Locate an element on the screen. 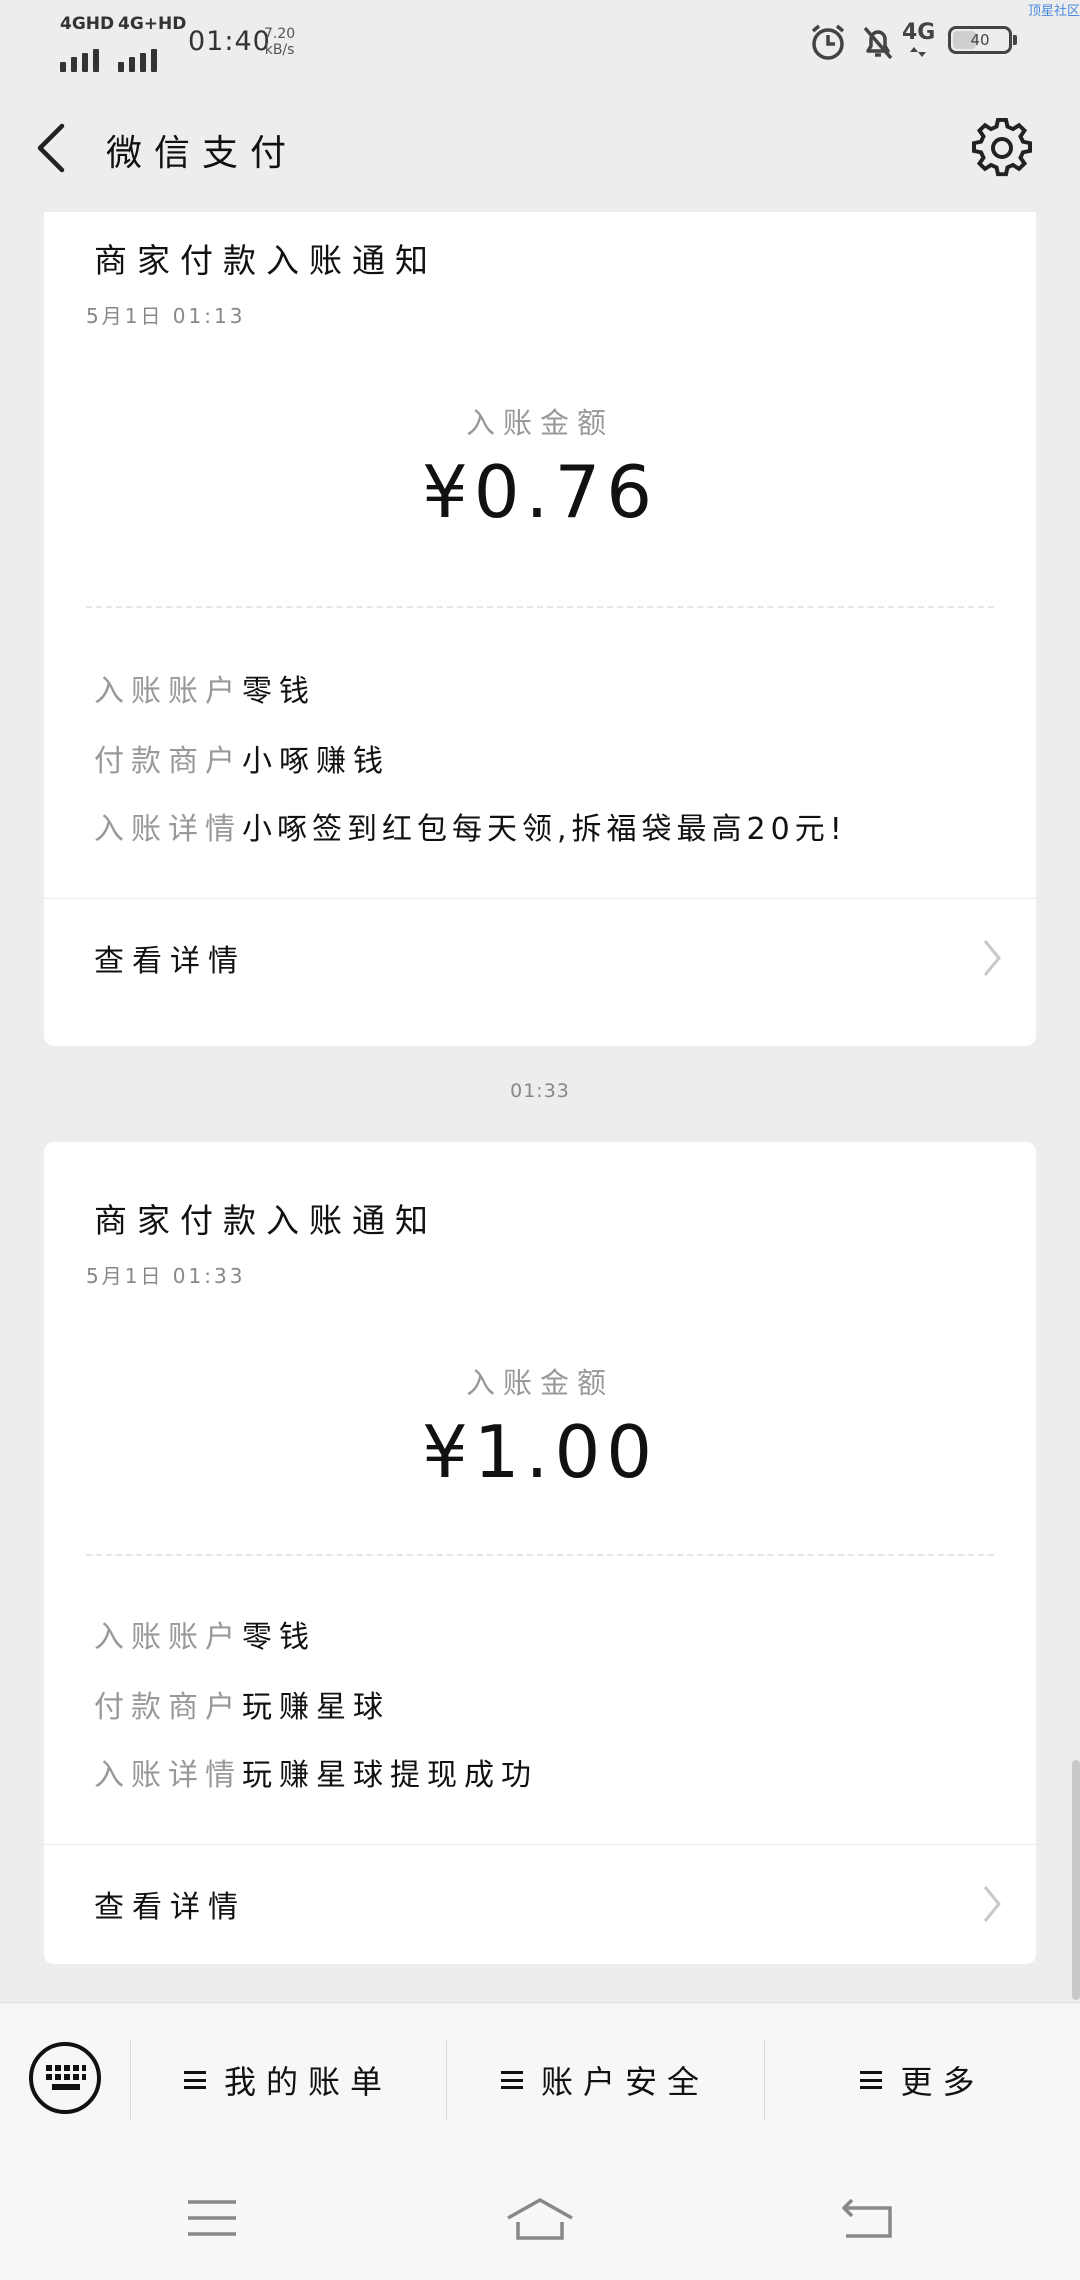  status-bar: 4GHD 4G+HD 01:40 7.20 kB/s 顶星社区 4G 40 is located at coordinates (540, 42).